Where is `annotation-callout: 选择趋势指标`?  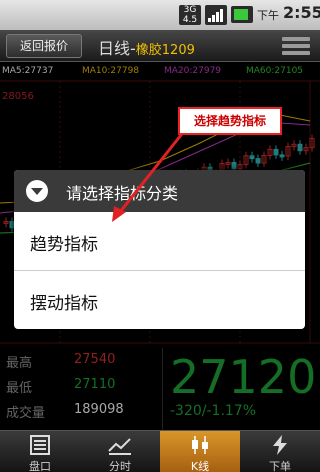 annotation-callout: 选择趋势指标 is located at coordinates (230, 121).